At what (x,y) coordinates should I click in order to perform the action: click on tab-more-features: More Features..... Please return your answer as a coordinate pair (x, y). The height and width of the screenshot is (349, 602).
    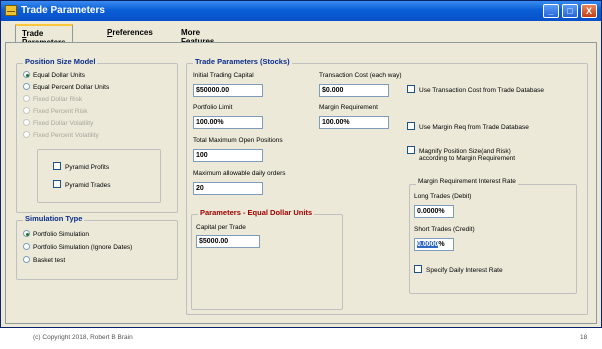
    Looking at the image, I should click on (202, 35).